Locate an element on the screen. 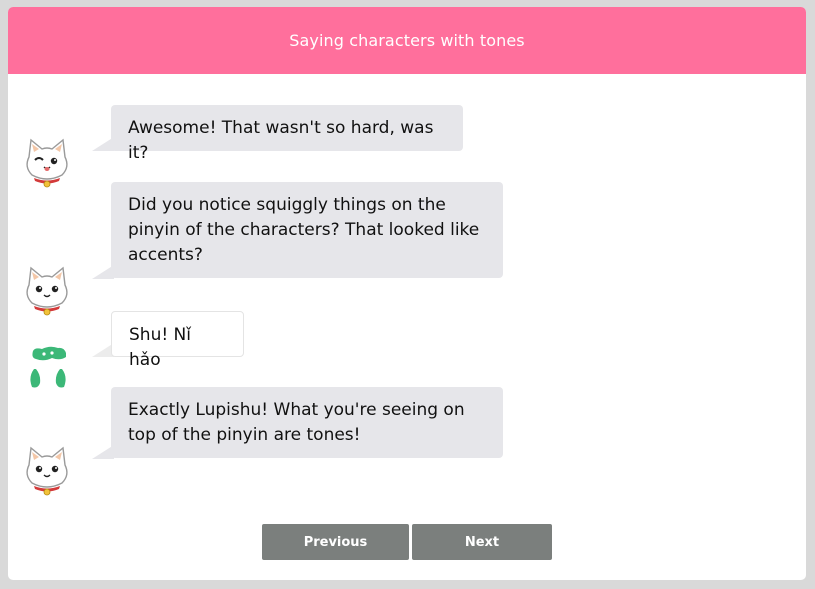  chat-bubble-user: Shu! Nǐ hǎo is located at coordinates (177, 340).